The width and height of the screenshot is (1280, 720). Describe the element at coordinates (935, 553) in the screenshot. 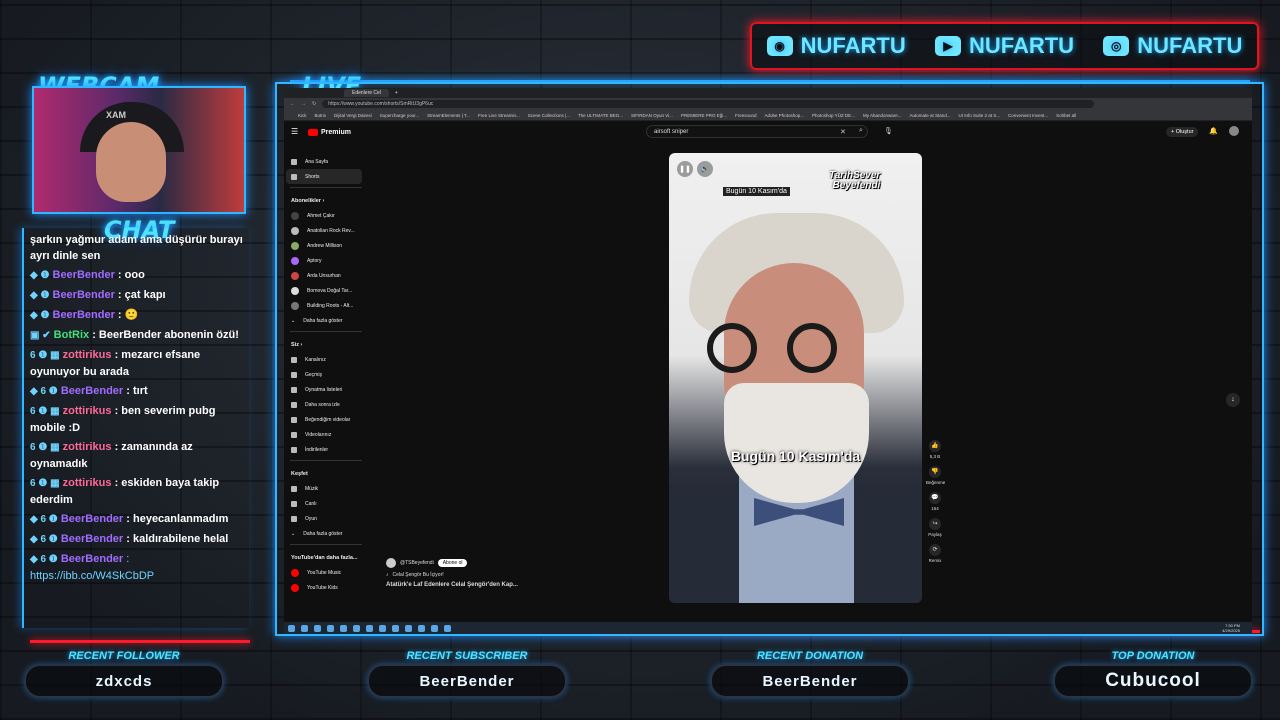

I see `remix-button: ⟳ Remix` at that location.